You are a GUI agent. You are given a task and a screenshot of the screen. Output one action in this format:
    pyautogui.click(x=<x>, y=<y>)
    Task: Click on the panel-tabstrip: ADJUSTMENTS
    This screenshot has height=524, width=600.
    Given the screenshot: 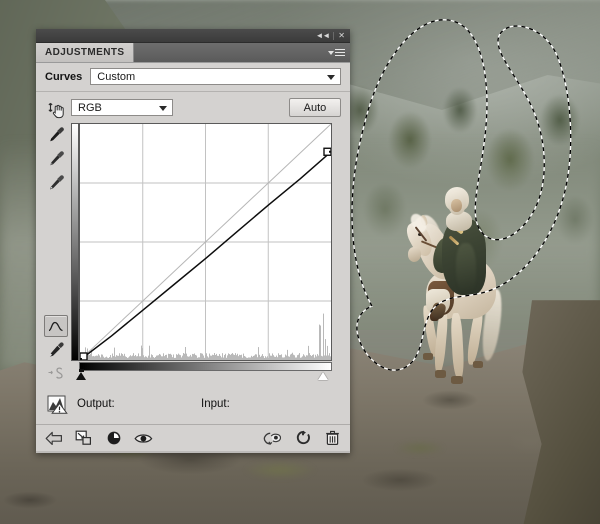 What is the action you would take?
    pyautogui.click(x=193, y=53)
    